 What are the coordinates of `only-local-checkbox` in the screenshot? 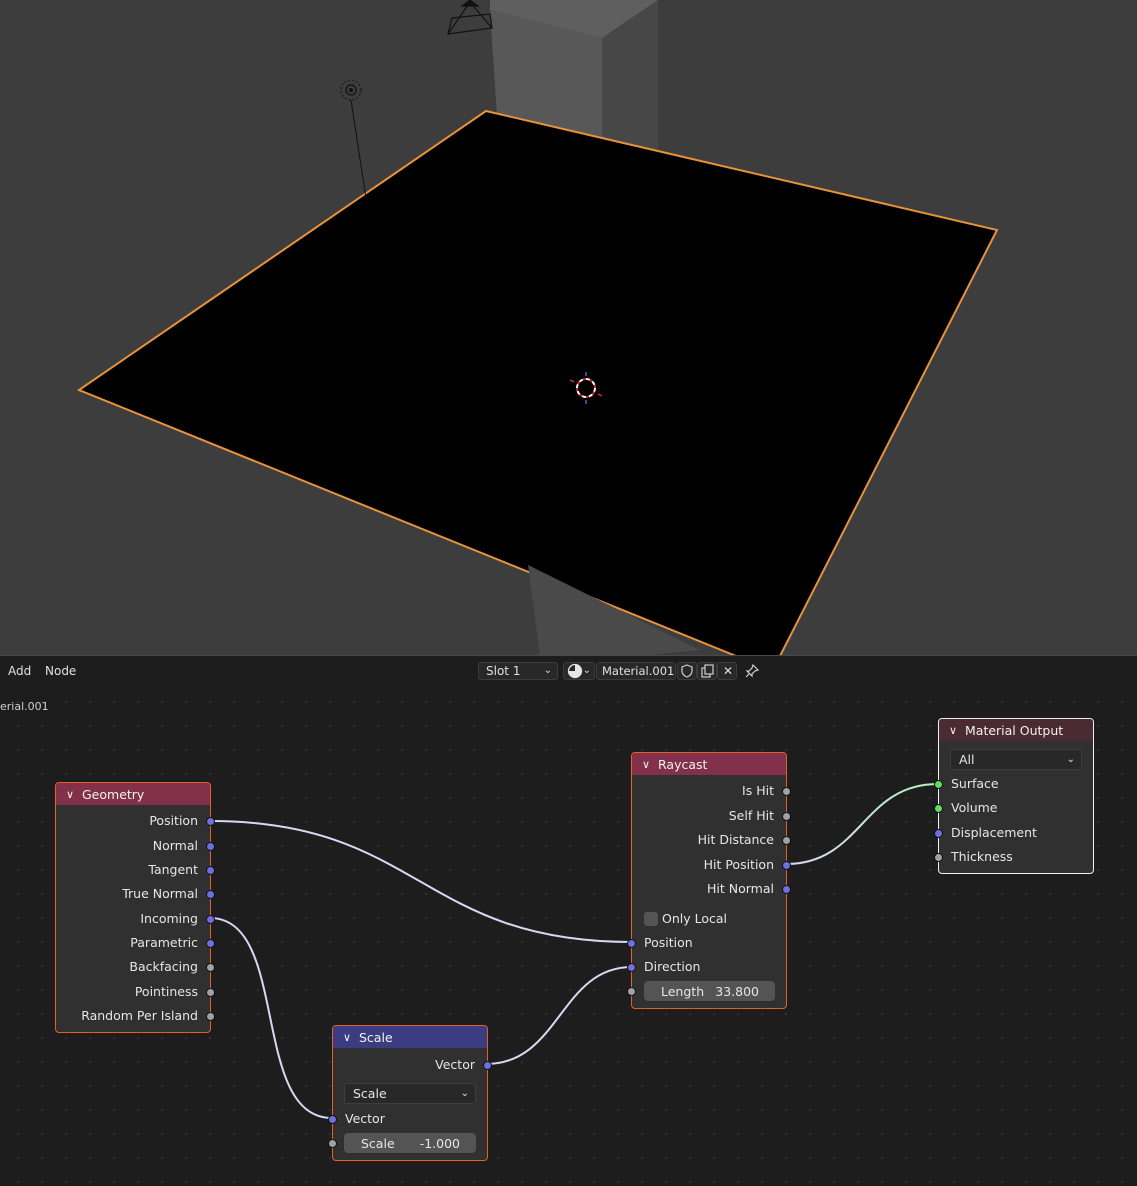 It's located at (651, 919).